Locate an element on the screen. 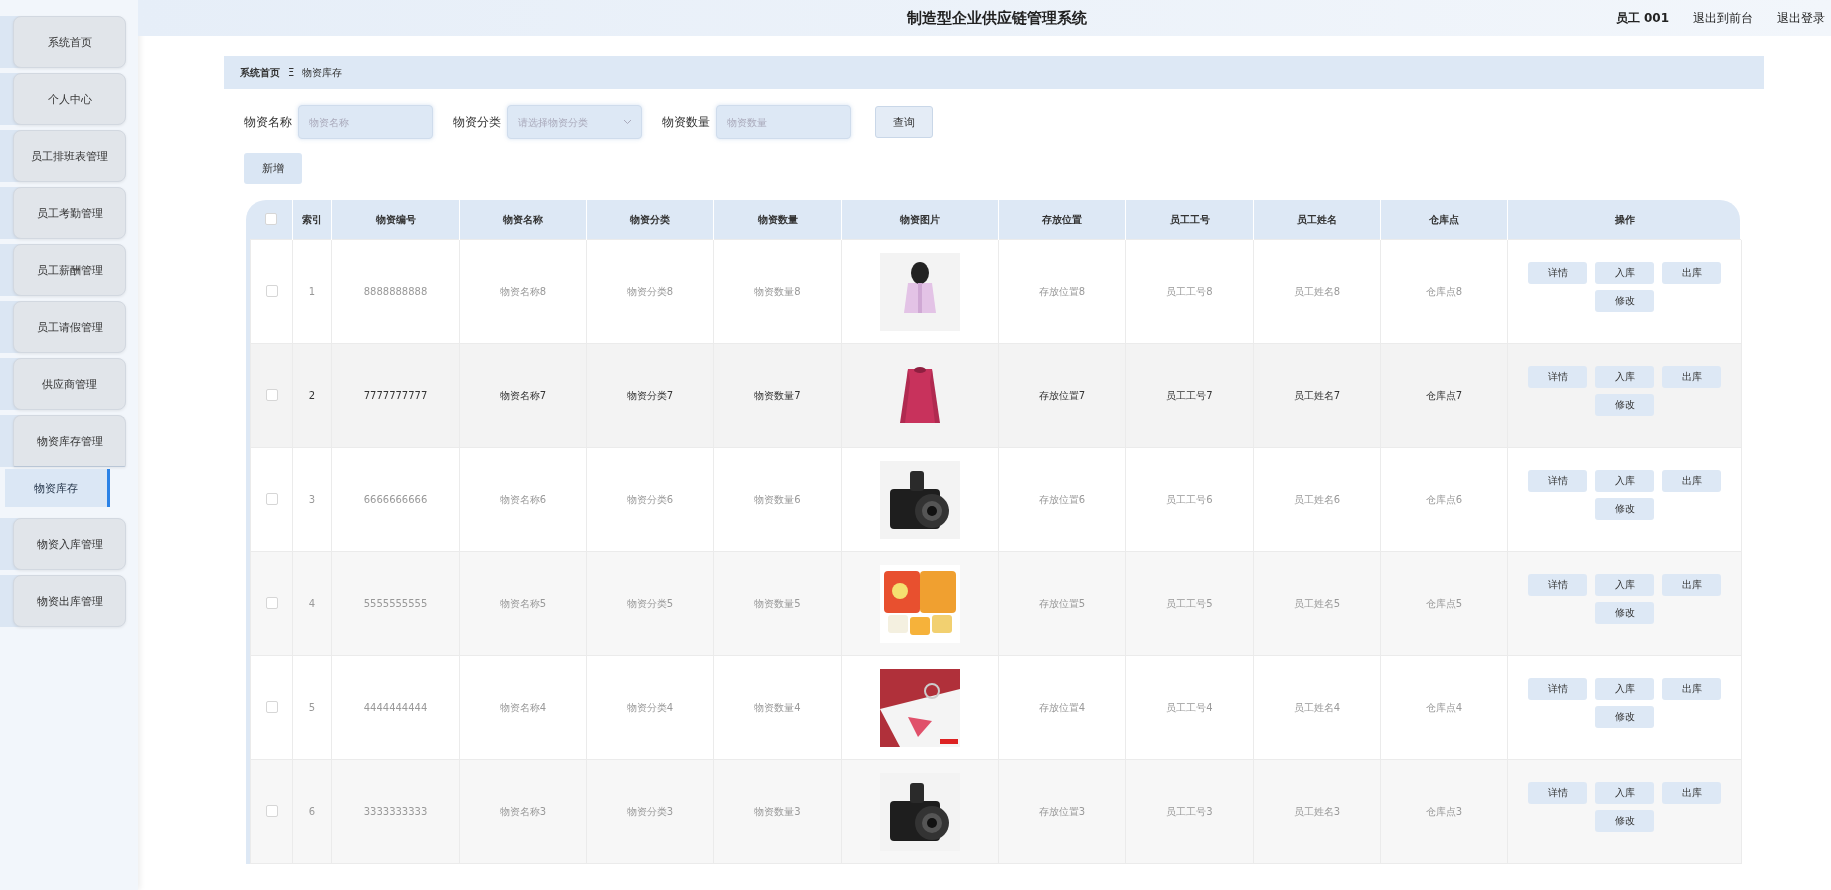  sidebar-item: 系统首页 is located at coordinates (69, 42).